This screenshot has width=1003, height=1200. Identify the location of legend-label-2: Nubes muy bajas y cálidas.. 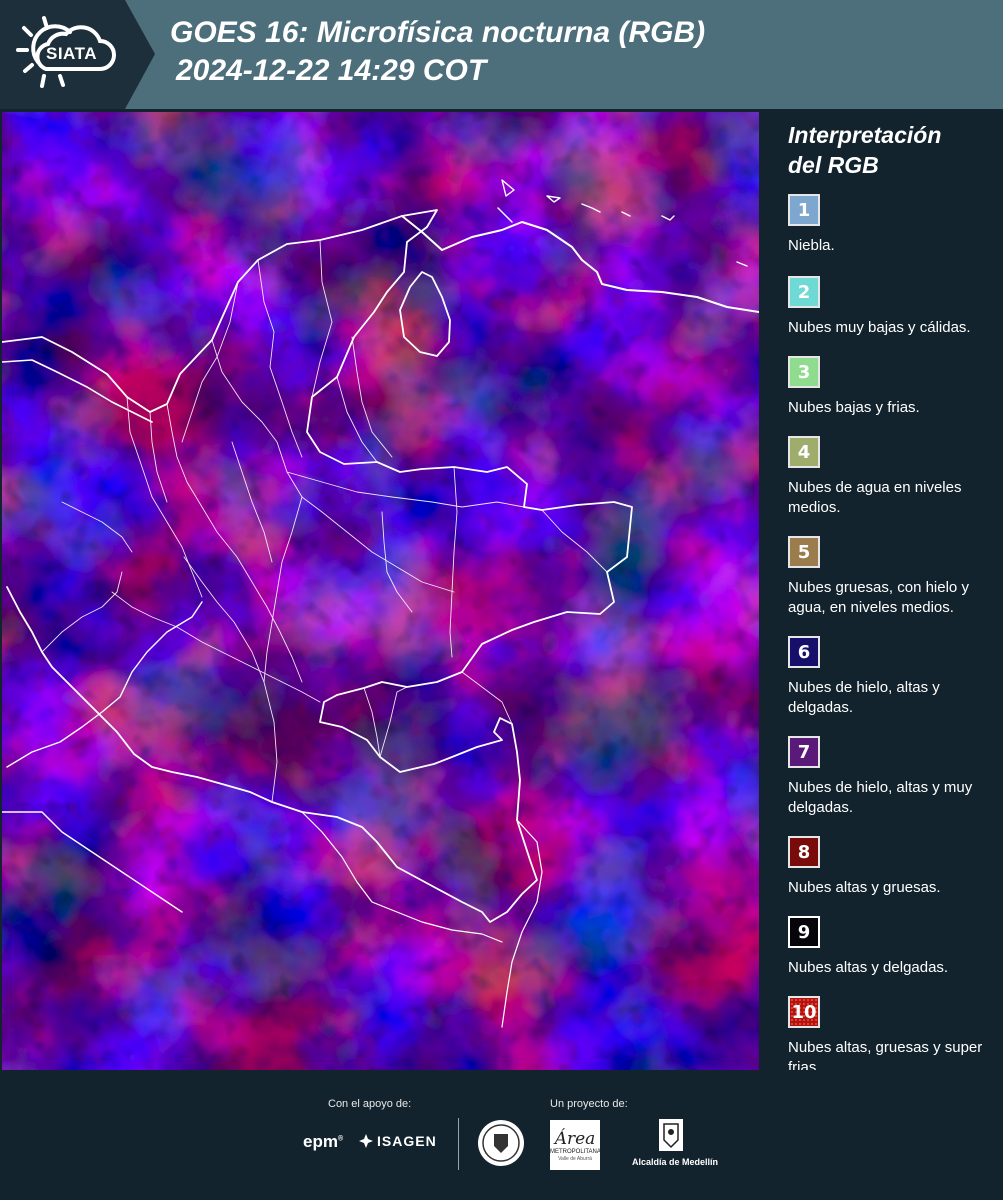
(879, 327).